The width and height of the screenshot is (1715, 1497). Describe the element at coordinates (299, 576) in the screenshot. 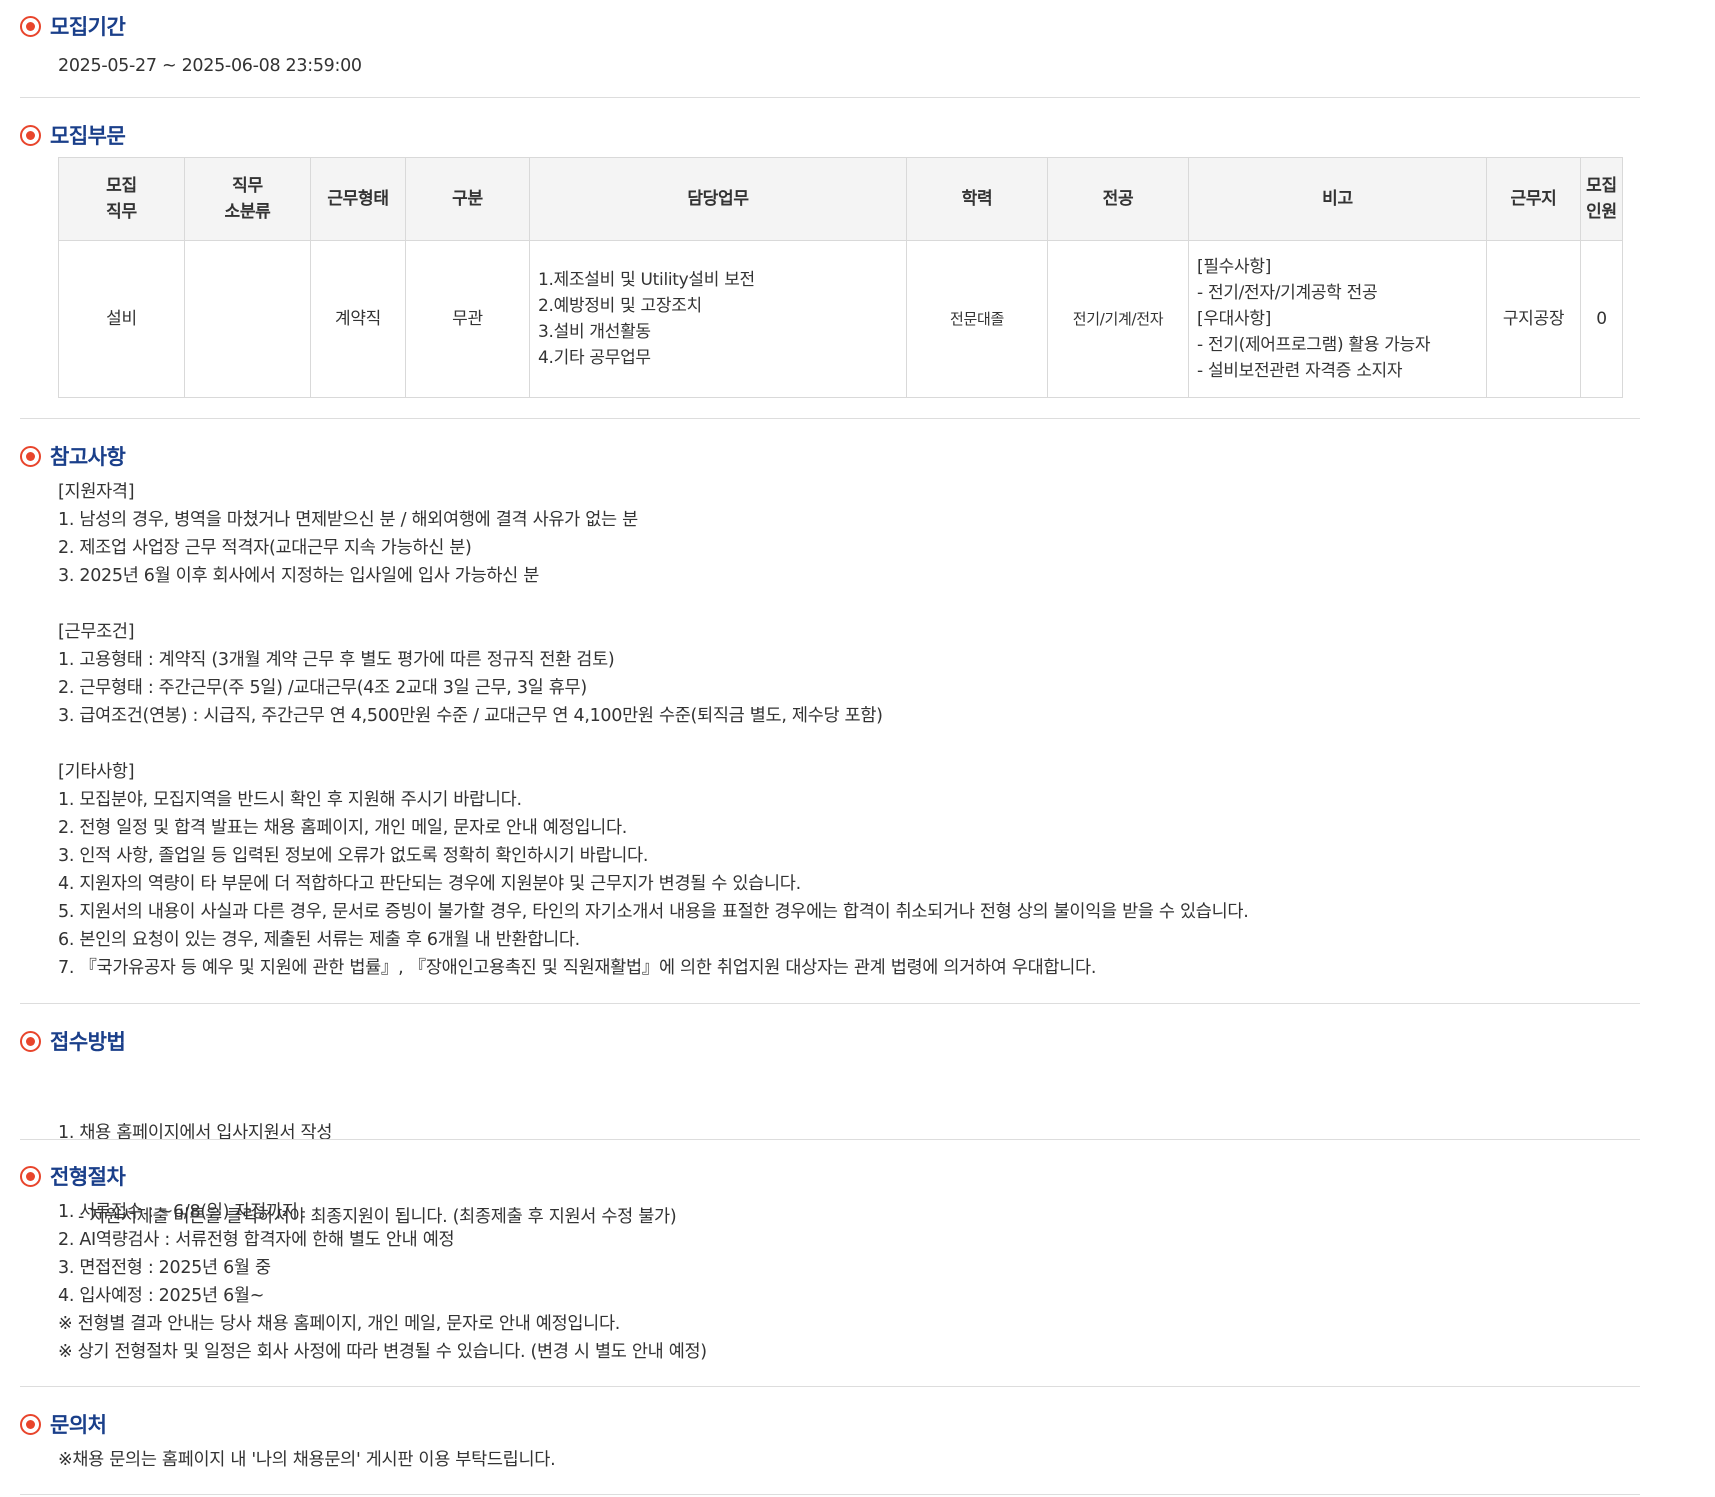

I see `list-item: 3. 2025년 6월 이후 회사에서 지정하는 입사일에 입사 가능하신 분` at that location.